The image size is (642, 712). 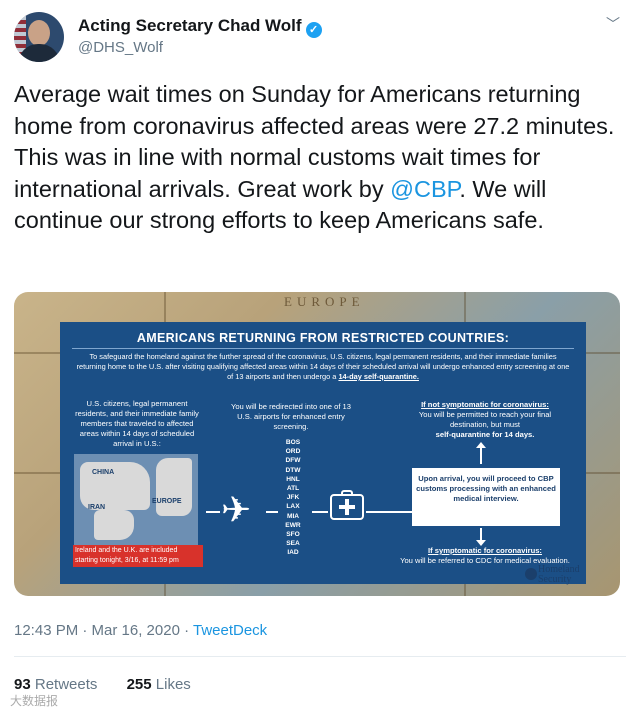 I want to click on arrow-down-icon, so click(x=481, y=537).